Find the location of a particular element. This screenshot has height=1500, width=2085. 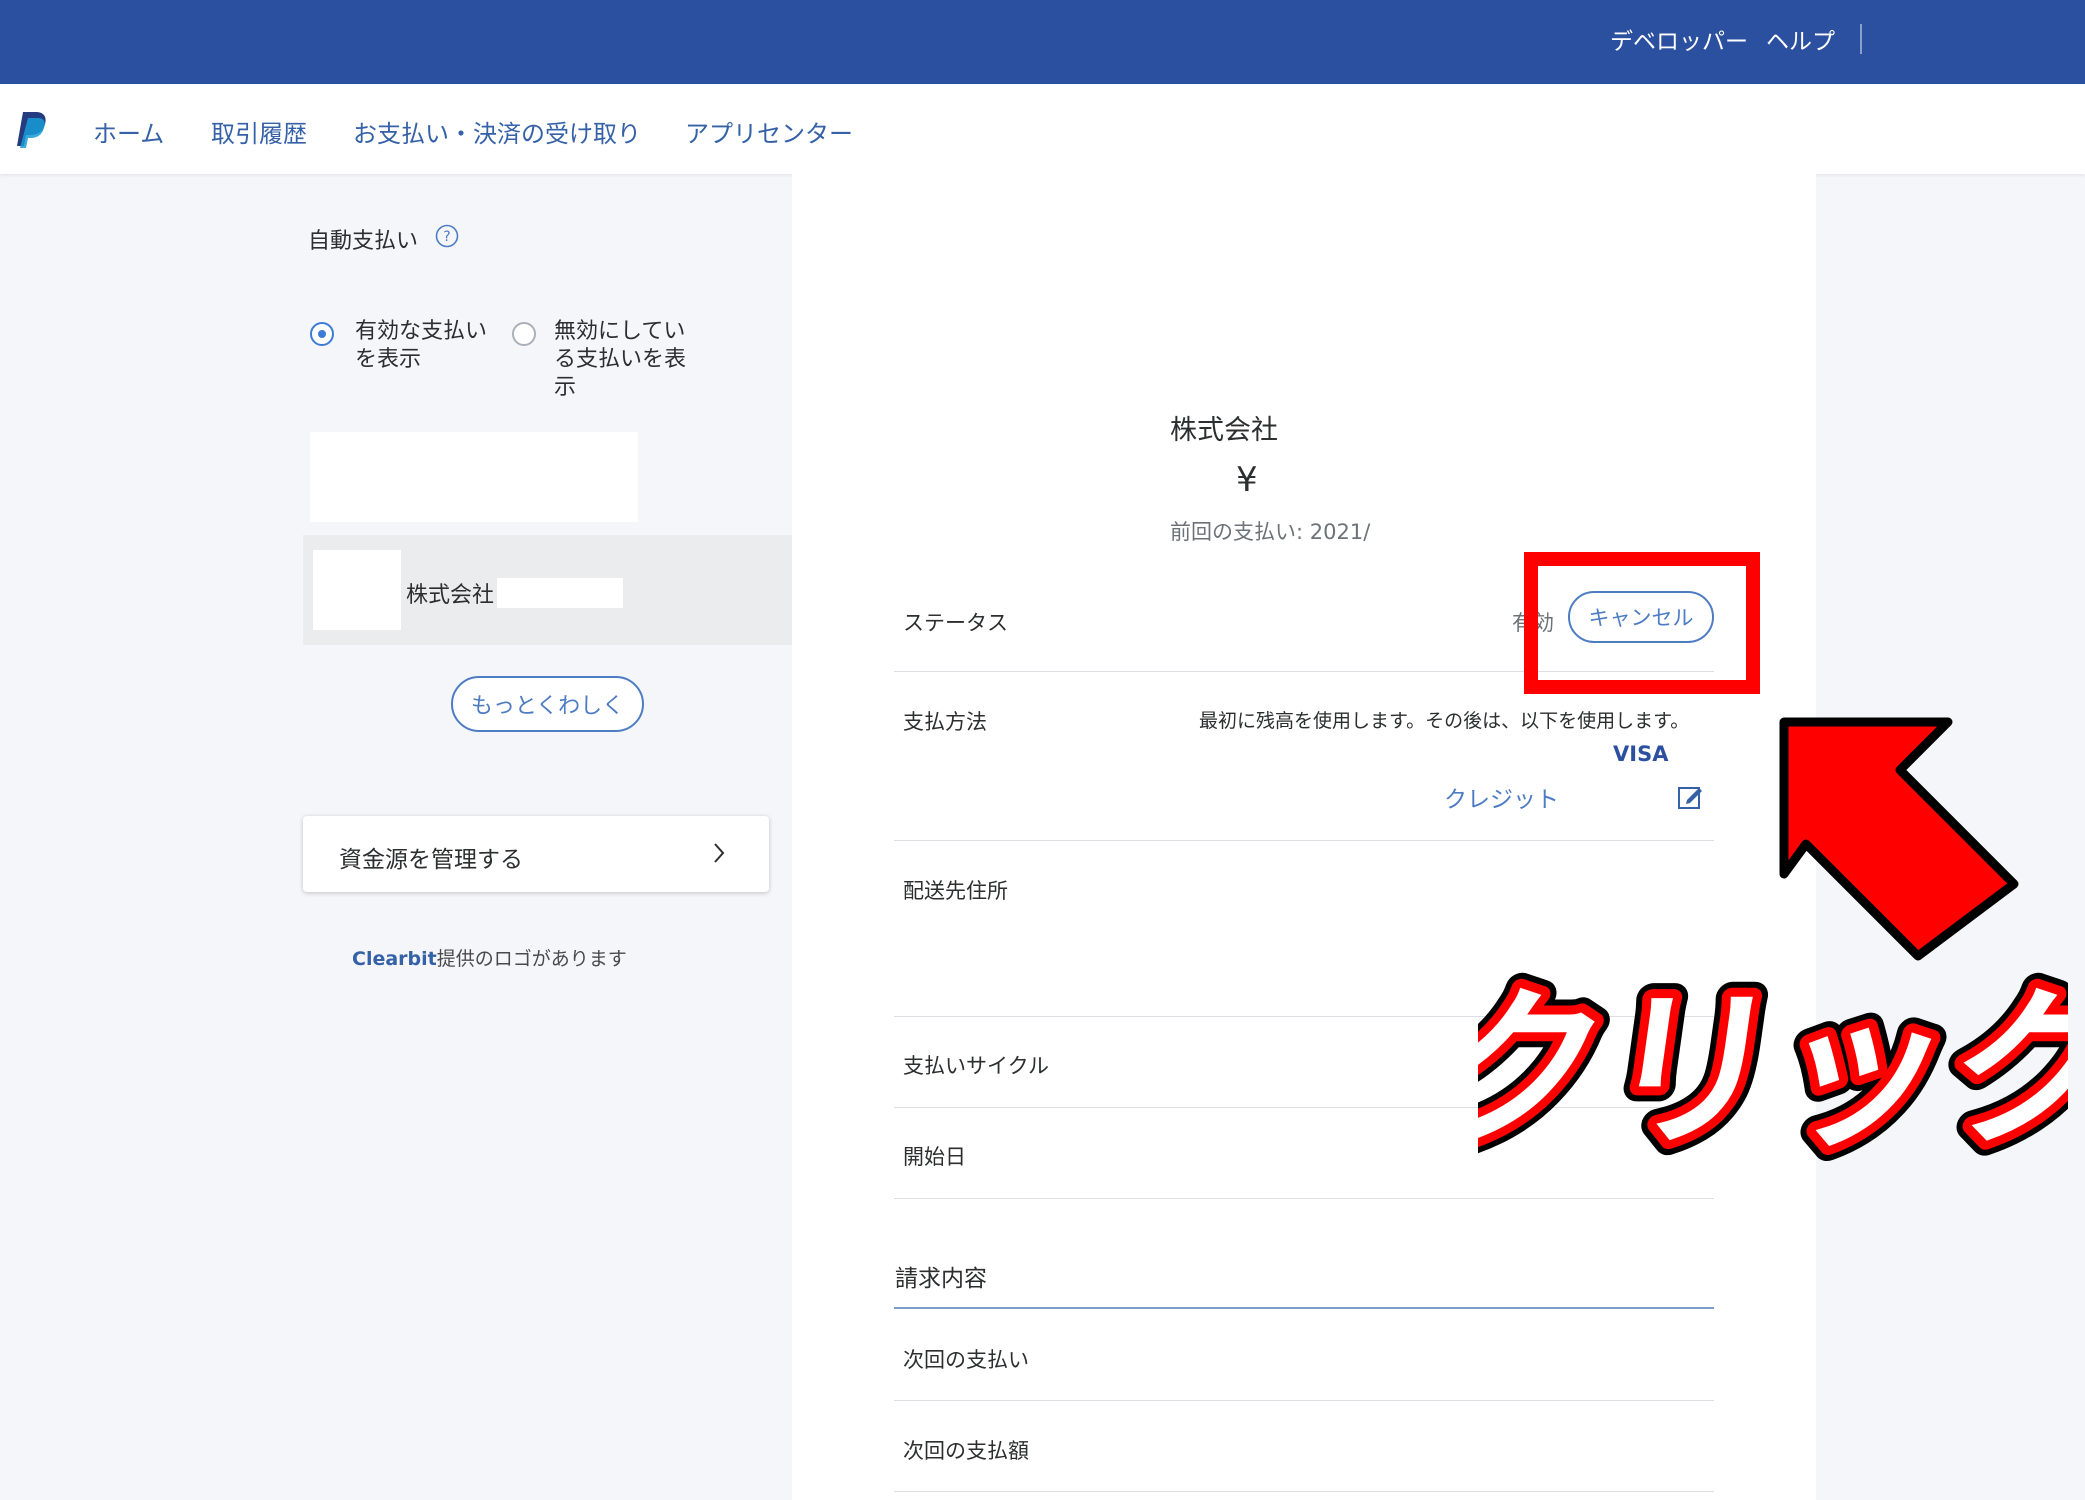

next-payment-label: 次回の支払い is located at coordinates (966, 1360).